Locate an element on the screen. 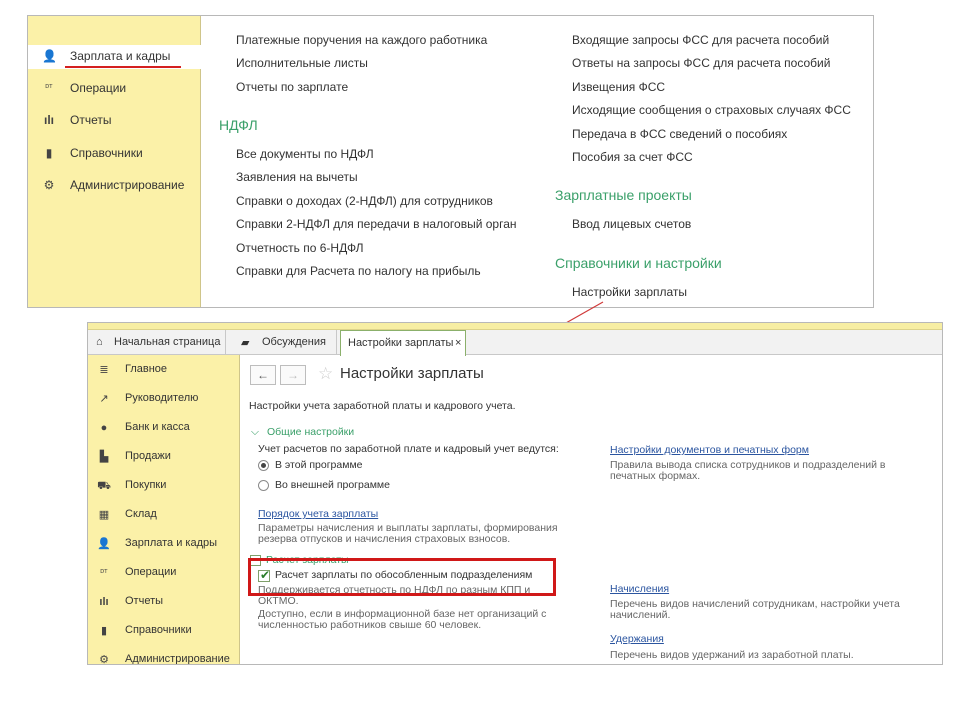 The image size is (960, 720). sidebar-item-salary: 👤 Зарплата и кадры is located at coordinates (164, 544).